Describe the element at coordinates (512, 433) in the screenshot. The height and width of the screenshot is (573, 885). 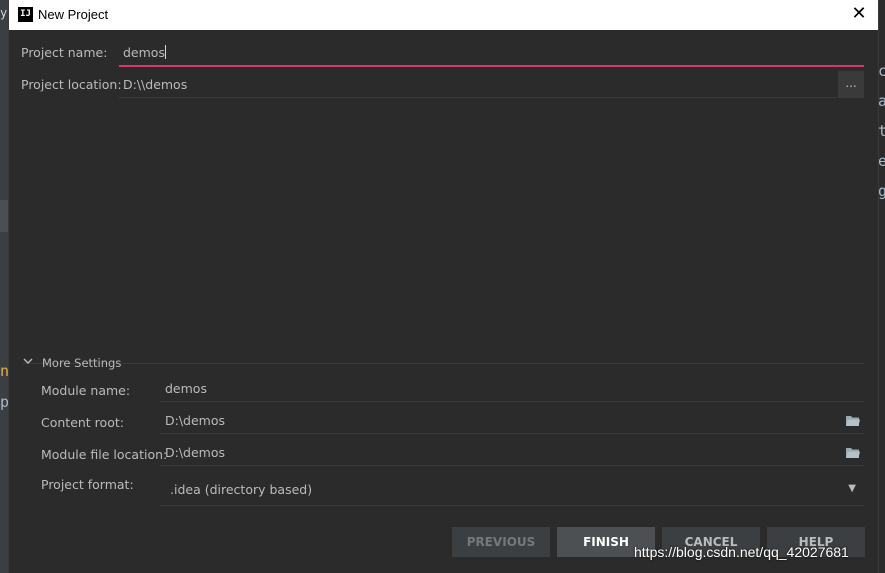
I see `content-root-underline` at that location.